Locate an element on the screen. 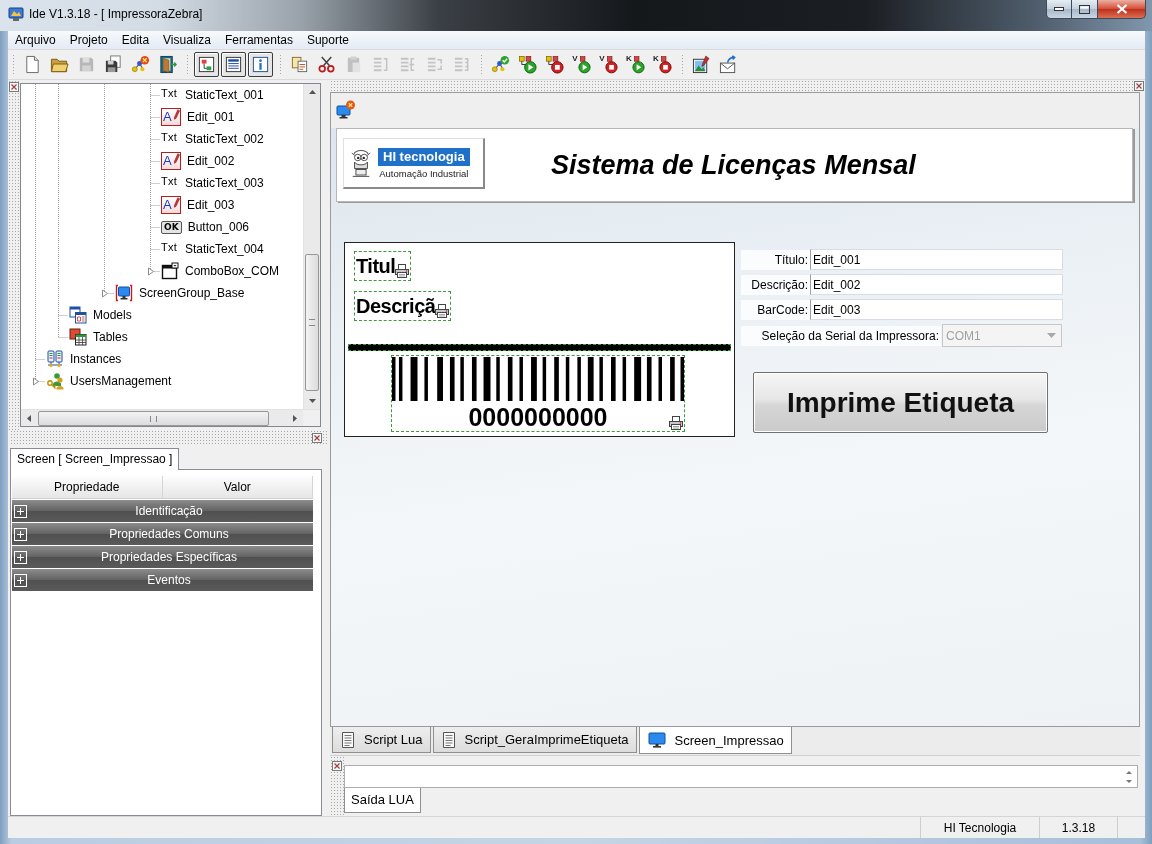 This screenshot has width=1152, height=844. new-file-icon is located at coordinates (32, 64).